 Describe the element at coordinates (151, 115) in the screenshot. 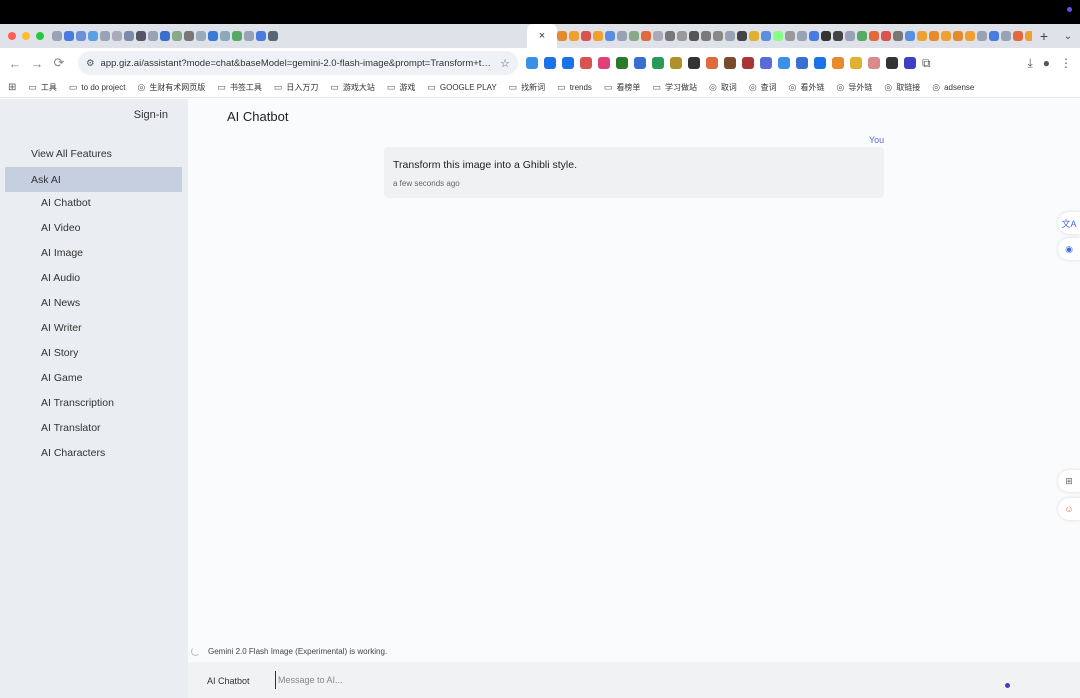

I see `sign-in-link: Sign-in` at that location.